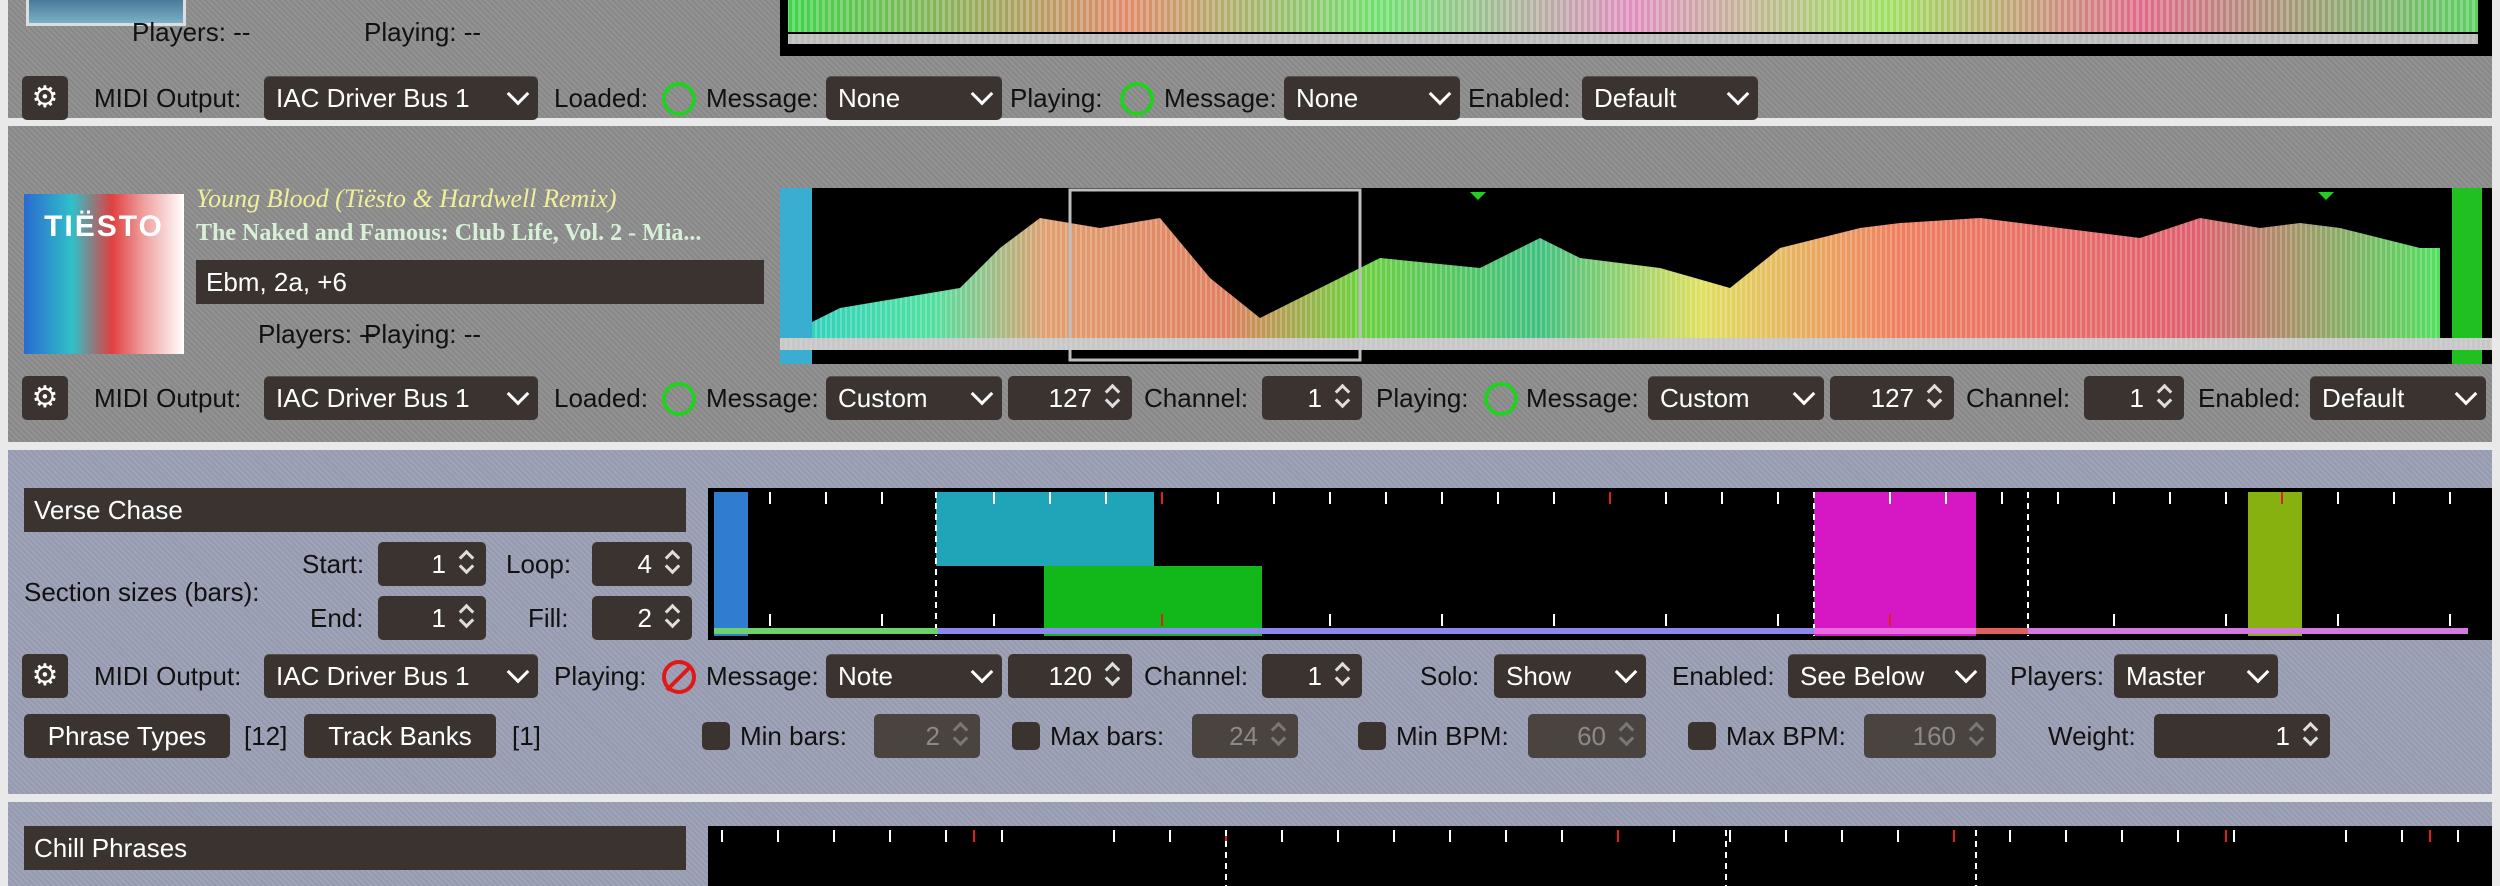 This screenshot has width=2500, height=886. What do you see at coordinates (1372, 98) in the screenshot?
I see `playing-message-select: None` at bounding box center [1372, 98].